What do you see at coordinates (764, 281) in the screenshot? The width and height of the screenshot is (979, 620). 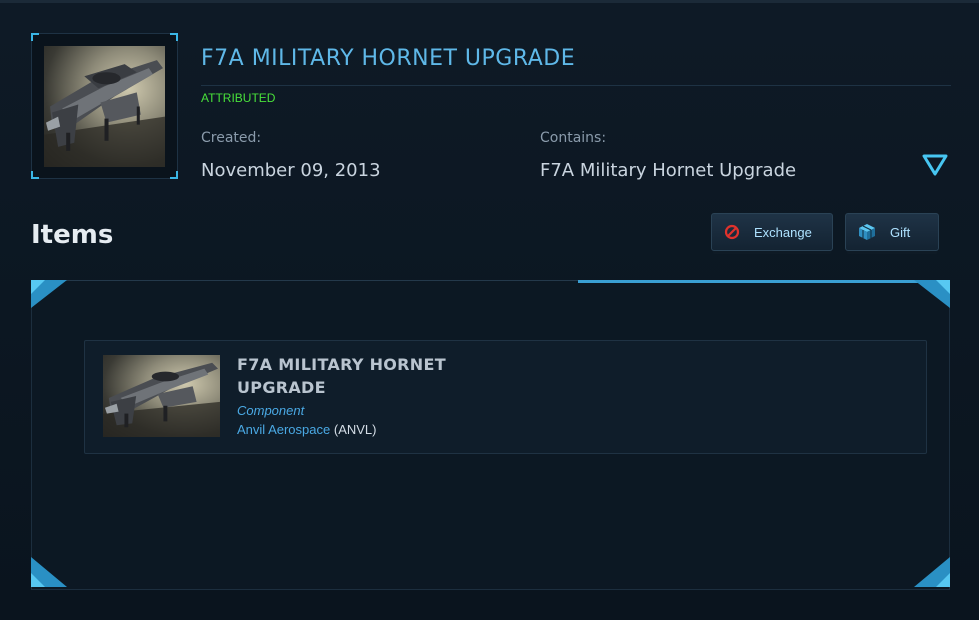 I see `panel-accent-bar` at bounding box center [764, 281].